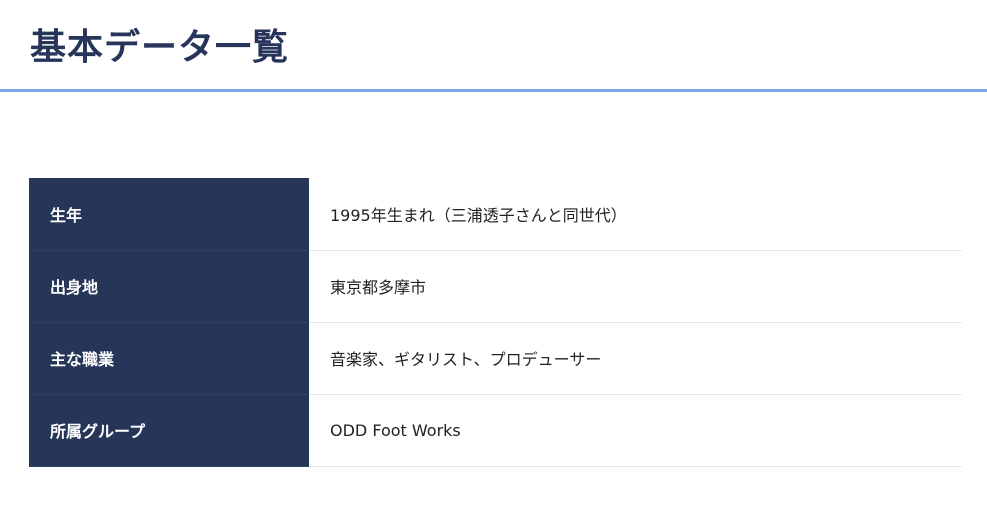  I want to click on table-row-occupation: 主な職業 音楽家、ギタリスト、プロデューサー, so click(495, 358).